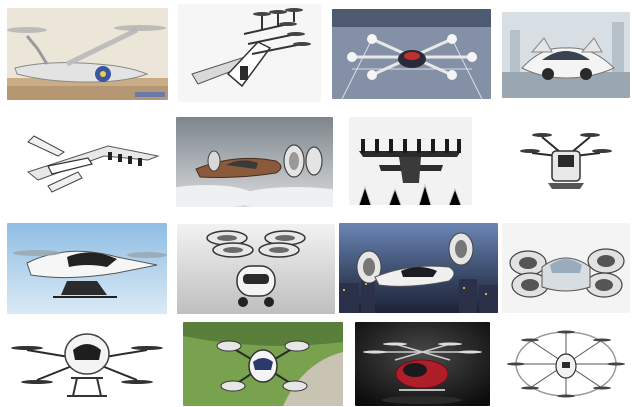 This screenshot has width=632, height=407. I want to click on collage-tile-tilt-rotor-desert, so click(87, 54).